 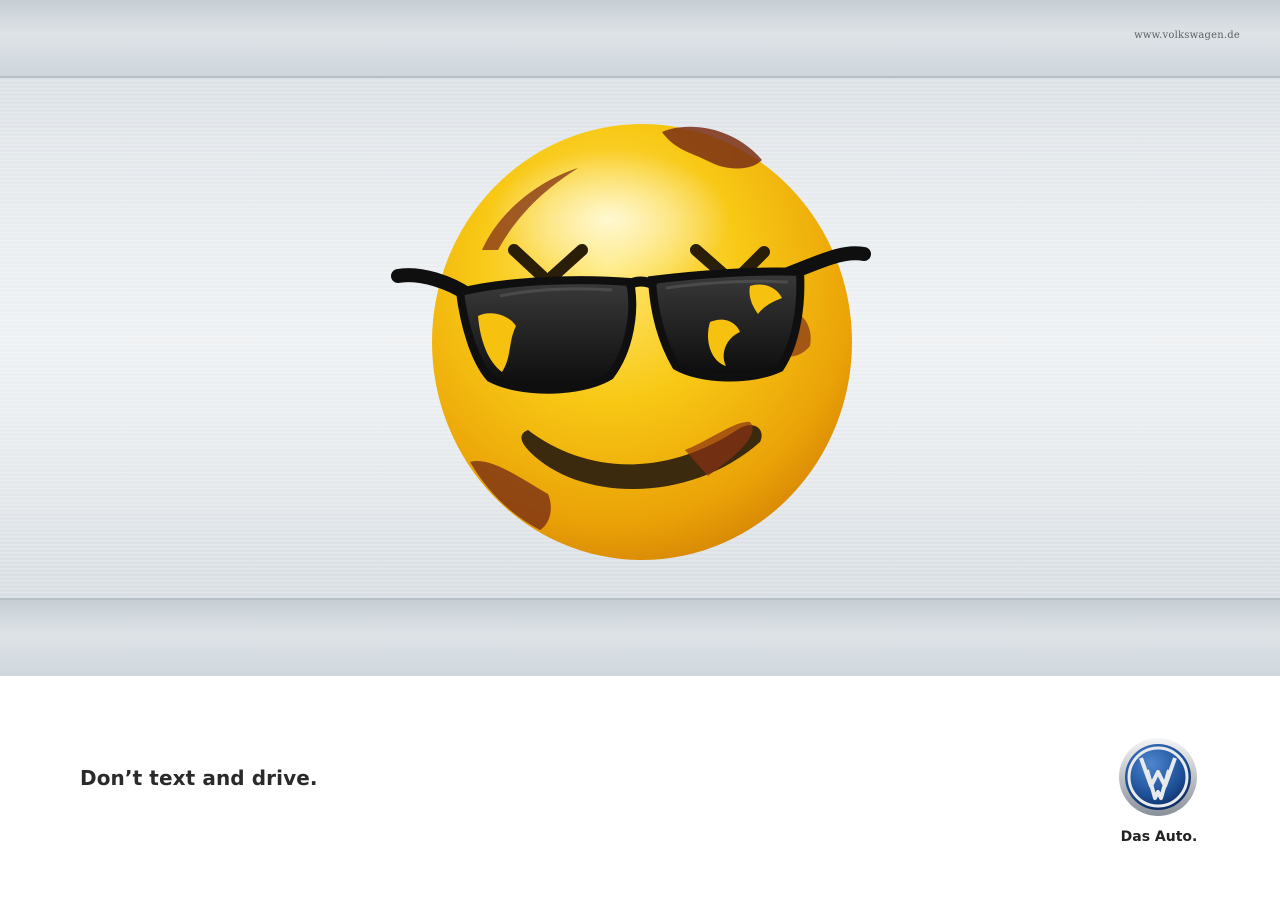 I want to click on vw-logo-icon, so click(x=1158, y=777).